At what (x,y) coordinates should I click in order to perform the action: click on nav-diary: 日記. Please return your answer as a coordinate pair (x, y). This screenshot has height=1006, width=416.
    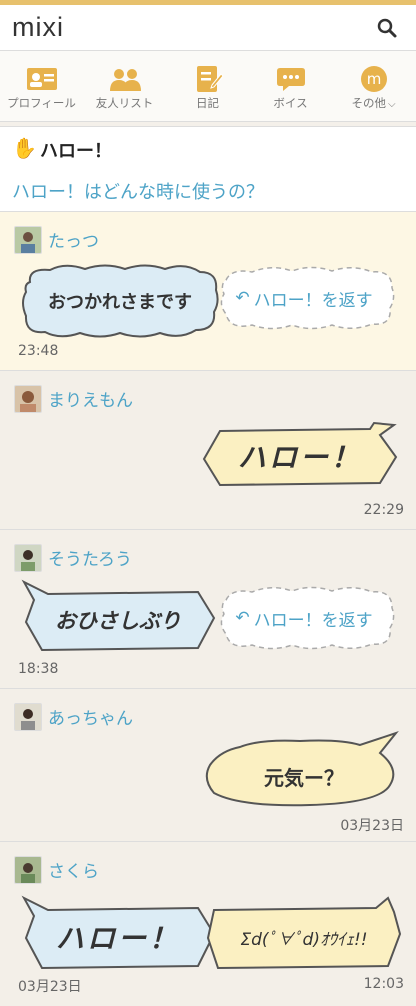
    Looking at the image, I should click on (207, 86).